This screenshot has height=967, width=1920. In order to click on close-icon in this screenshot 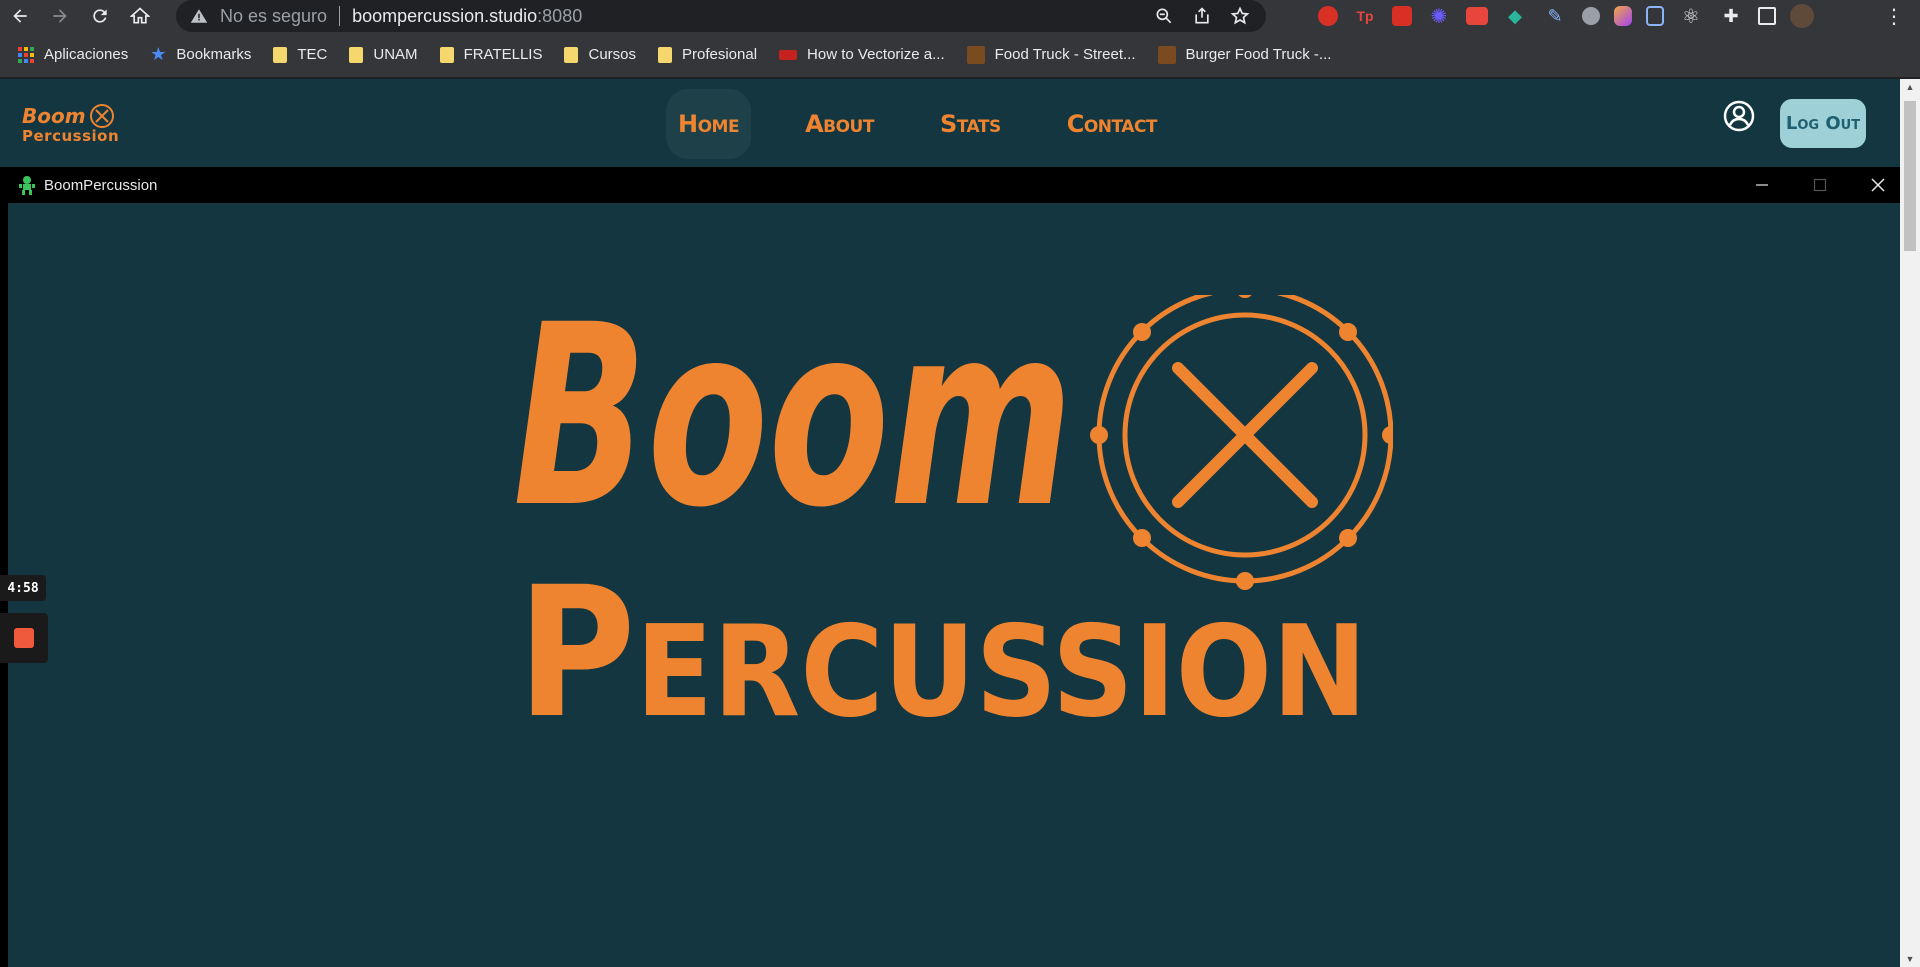, I will do `click(1878, 185)`.